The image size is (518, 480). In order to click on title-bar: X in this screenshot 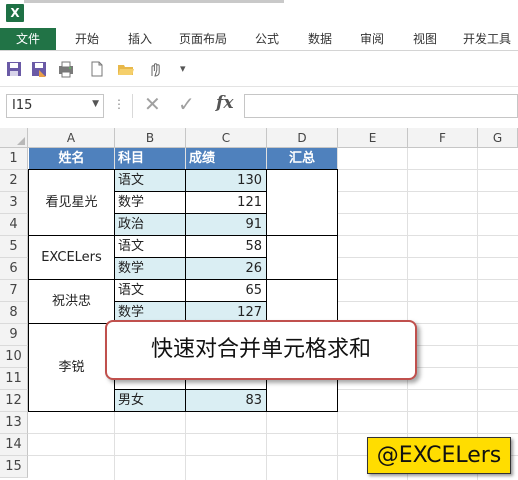, I will do `click(259, 14)`.